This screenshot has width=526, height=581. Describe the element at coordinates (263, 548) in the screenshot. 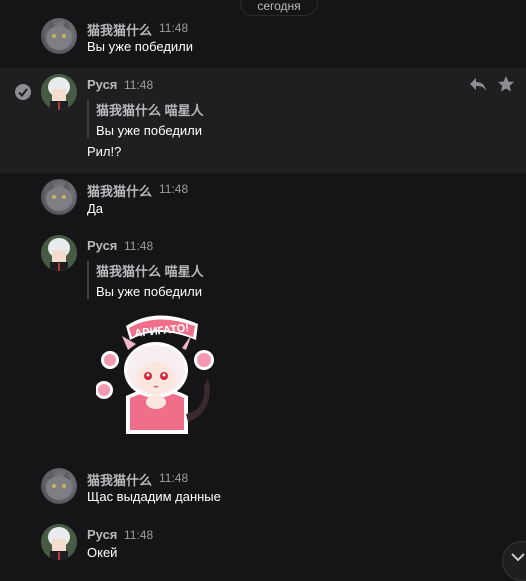

I see `message-item: Руся 11:48 Окей` at that location.